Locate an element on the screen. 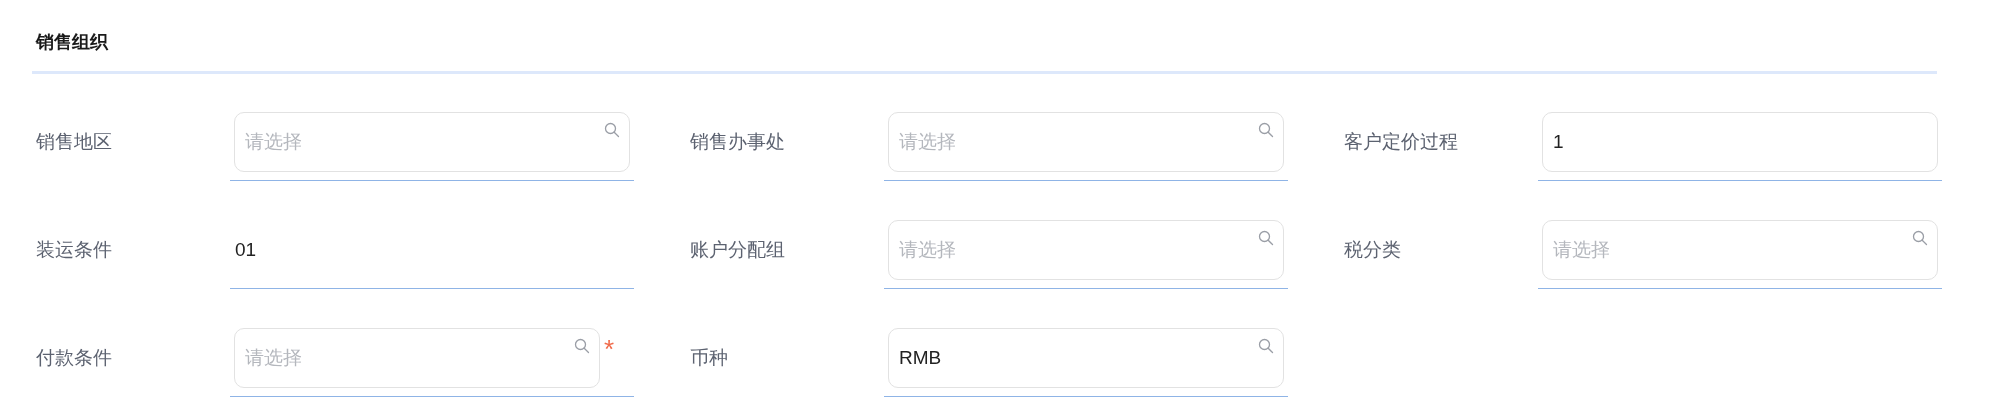 This screenshot has width=1990, height=413. section-title: 销售组织 is located at coordinates (984, 50).